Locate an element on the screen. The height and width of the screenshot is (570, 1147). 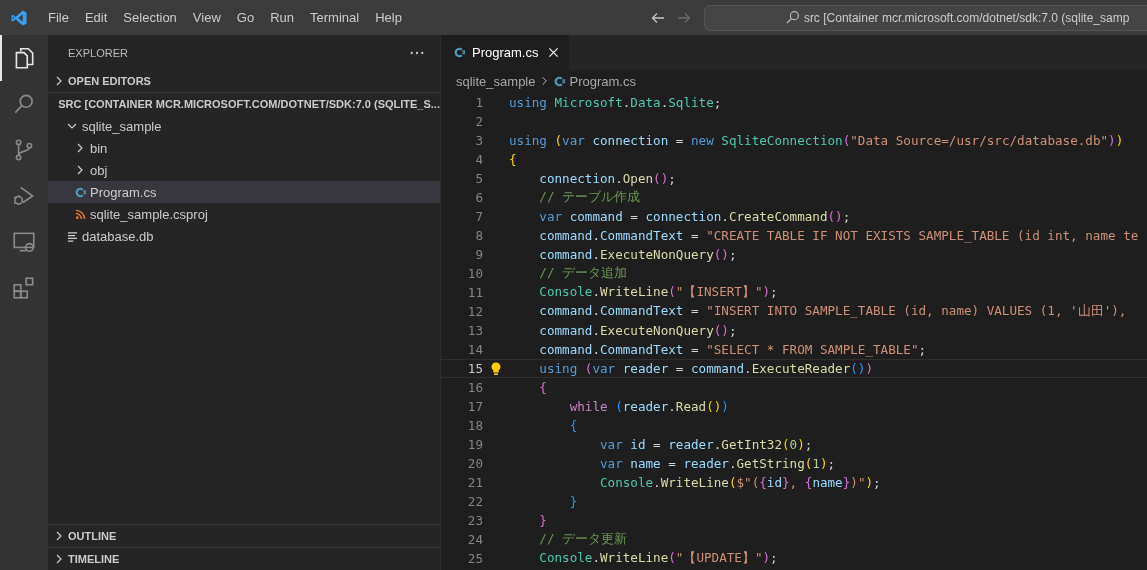
code-line: var command = connection.CreateCommand(); is located at coordinates (694, 216).